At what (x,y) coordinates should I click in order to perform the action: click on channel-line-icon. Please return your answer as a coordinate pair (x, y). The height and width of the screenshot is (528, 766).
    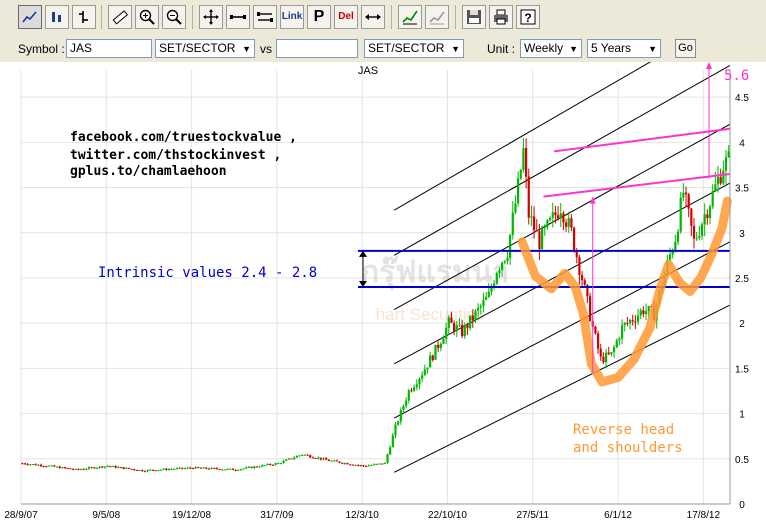
    Looking at the image, I should click on (265, 17).